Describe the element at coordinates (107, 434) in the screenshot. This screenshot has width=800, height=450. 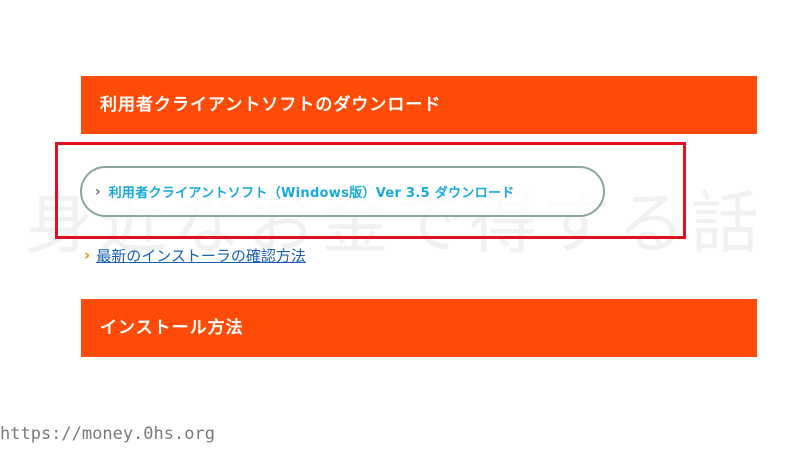
I see `site-url-watermark: https://money.0hs.org` at that location.